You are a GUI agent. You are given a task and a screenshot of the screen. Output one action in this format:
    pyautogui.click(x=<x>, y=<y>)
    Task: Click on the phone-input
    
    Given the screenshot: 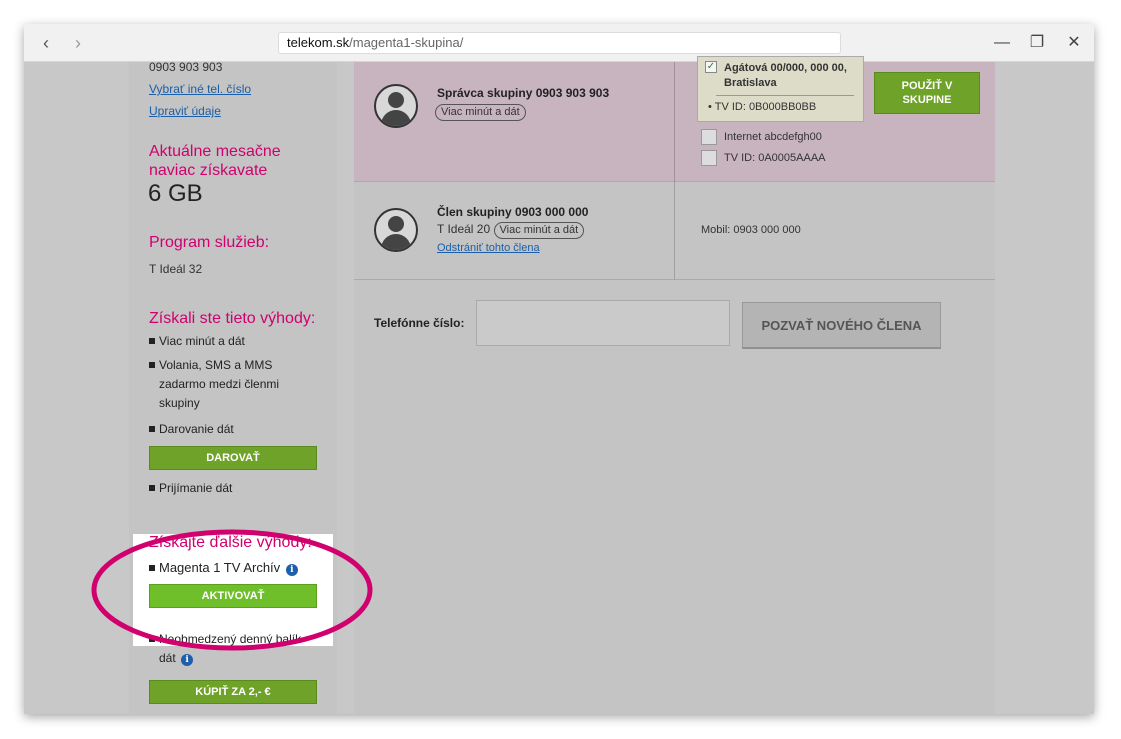 What is the action you would take?
    pyautogui.click(x=603, y=323)
    